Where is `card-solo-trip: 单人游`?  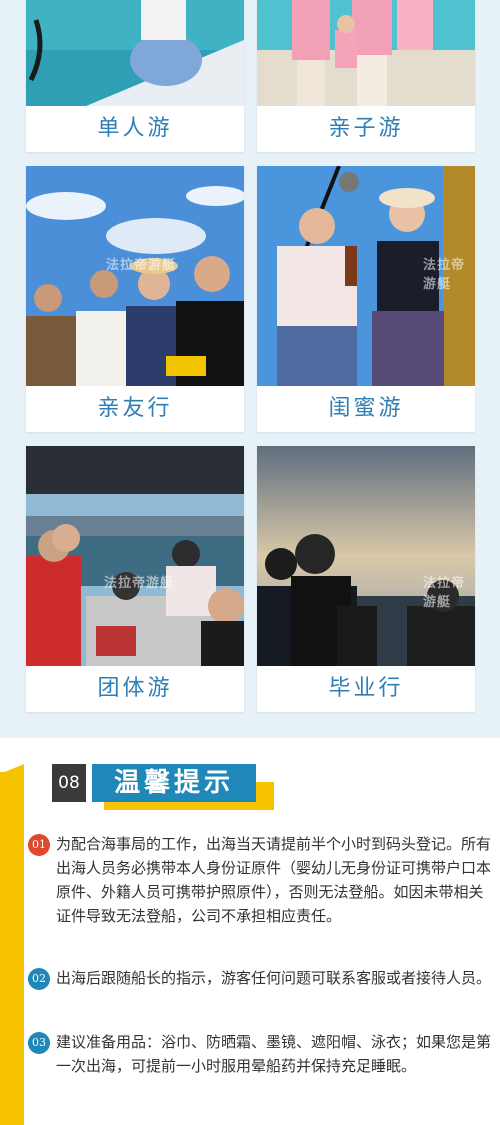
card-solo-trip: 单人游 is located at coordinates (135, 76).